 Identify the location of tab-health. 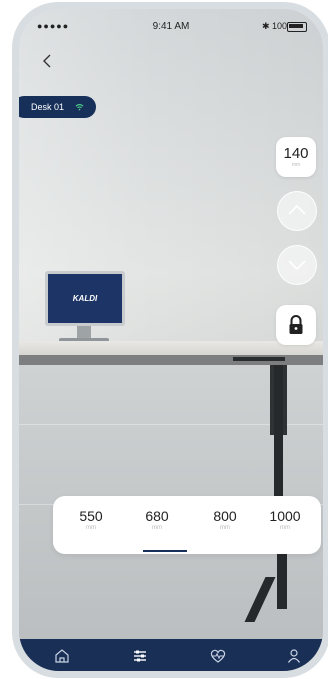
(218, 656).